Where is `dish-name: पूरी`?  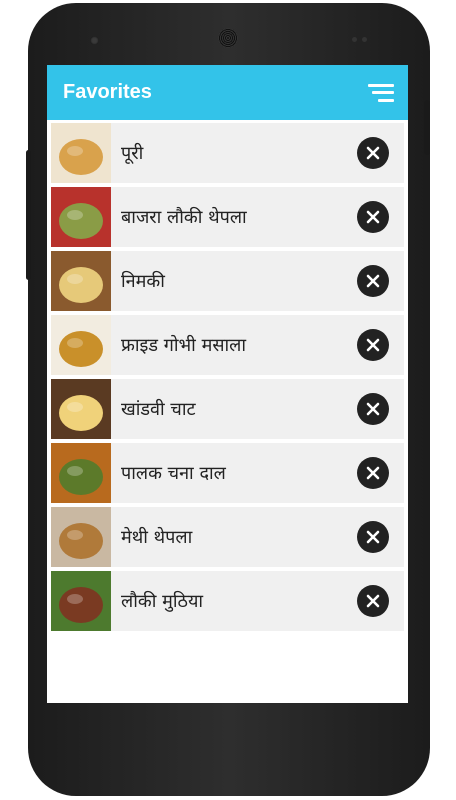
dish-name: पूरी is located at coordinates (132, 153).